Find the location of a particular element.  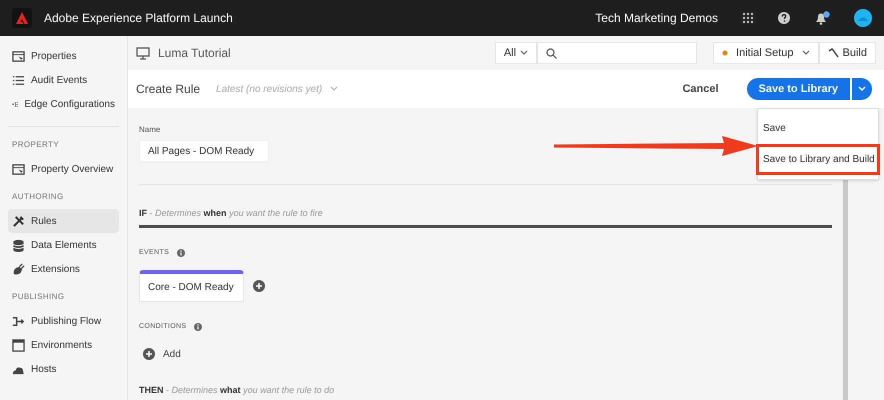

org-switcher: Tech Marketing Demos is located at coordinates (656, 18).